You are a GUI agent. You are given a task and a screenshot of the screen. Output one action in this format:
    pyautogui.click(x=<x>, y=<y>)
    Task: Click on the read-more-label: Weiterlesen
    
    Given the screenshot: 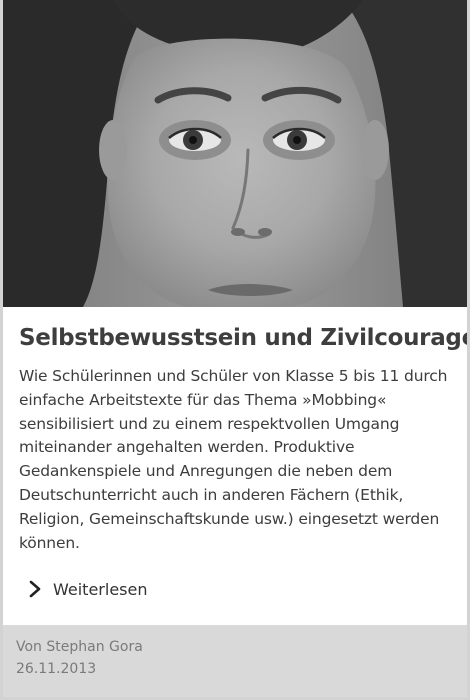 What is the action you would take?
    pyautogui.click(x=100, y=589)
    